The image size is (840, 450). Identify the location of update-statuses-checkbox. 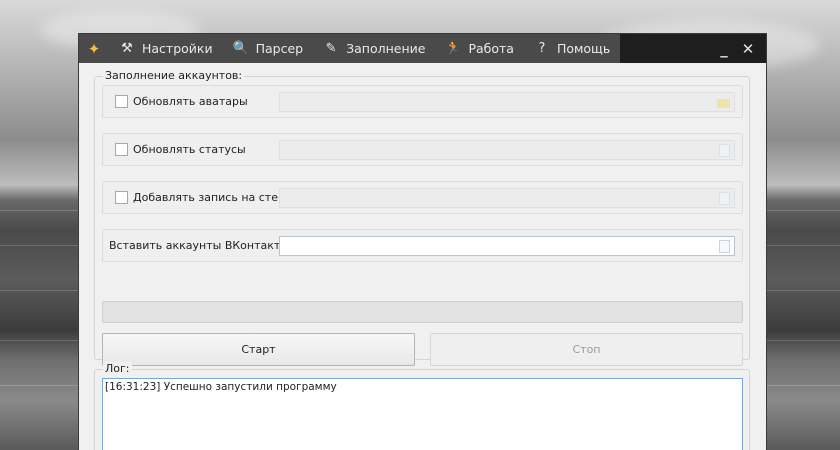
(121, 149).